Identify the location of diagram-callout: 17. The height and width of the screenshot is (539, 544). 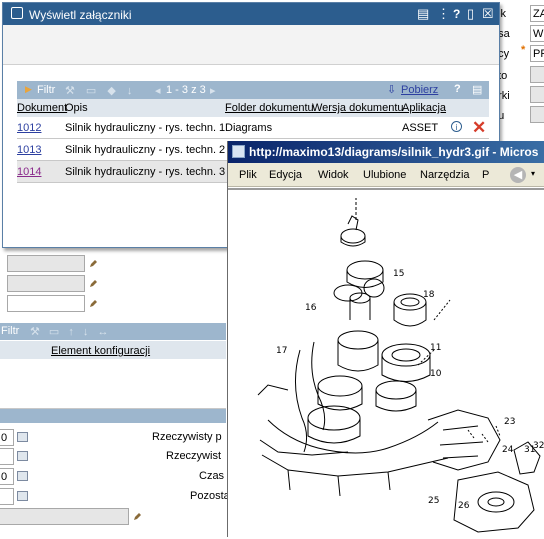
(281, 351).